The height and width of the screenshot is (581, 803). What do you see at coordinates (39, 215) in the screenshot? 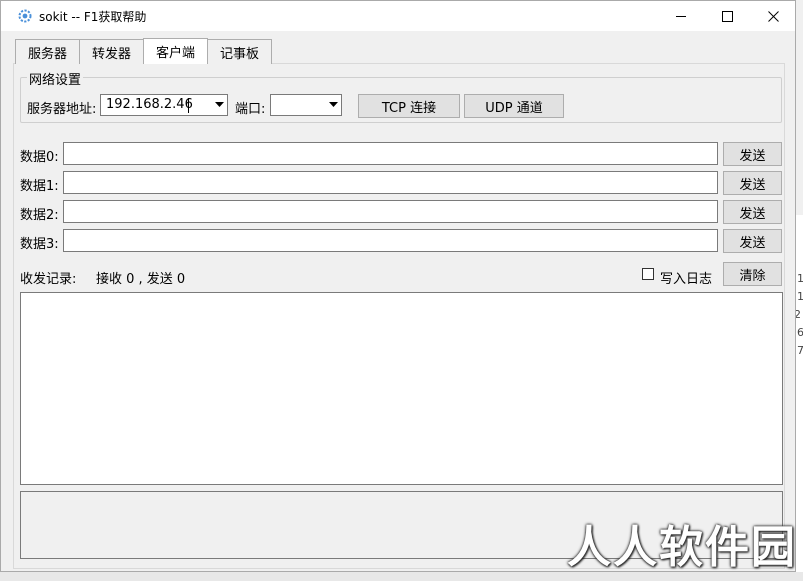
I see `data-label: 数据2:` at bounding box center [39, 215].